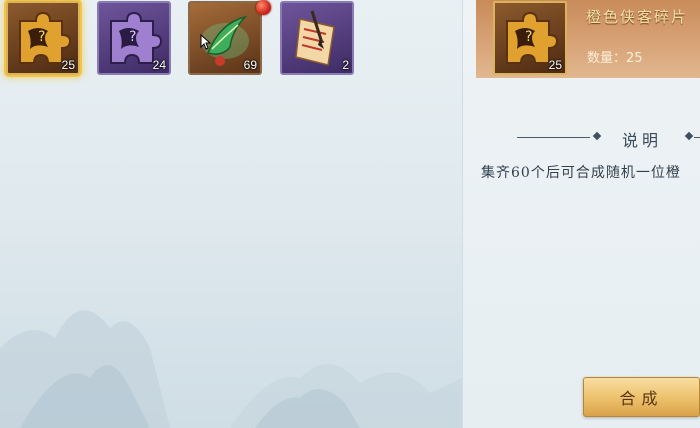  I want to click on selected-item-icon: ? 25, so click(530, 38).